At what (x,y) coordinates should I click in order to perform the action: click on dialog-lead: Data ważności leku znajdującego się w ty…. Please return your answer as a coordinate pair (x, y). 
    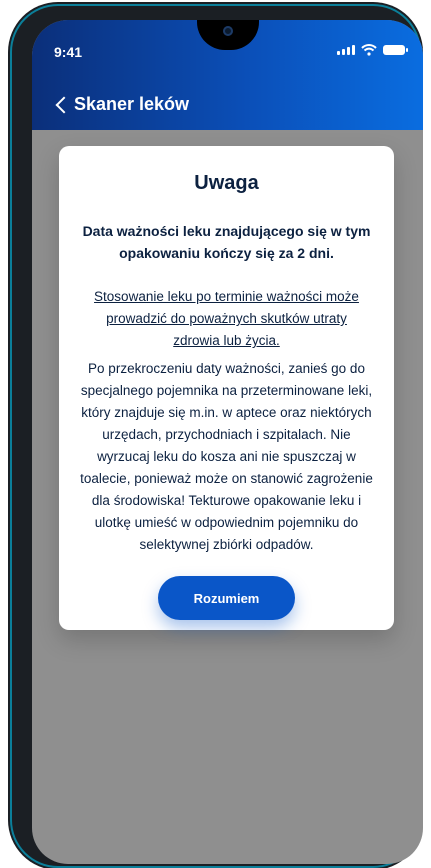
    Looking at the image, I should click on (226, 242).